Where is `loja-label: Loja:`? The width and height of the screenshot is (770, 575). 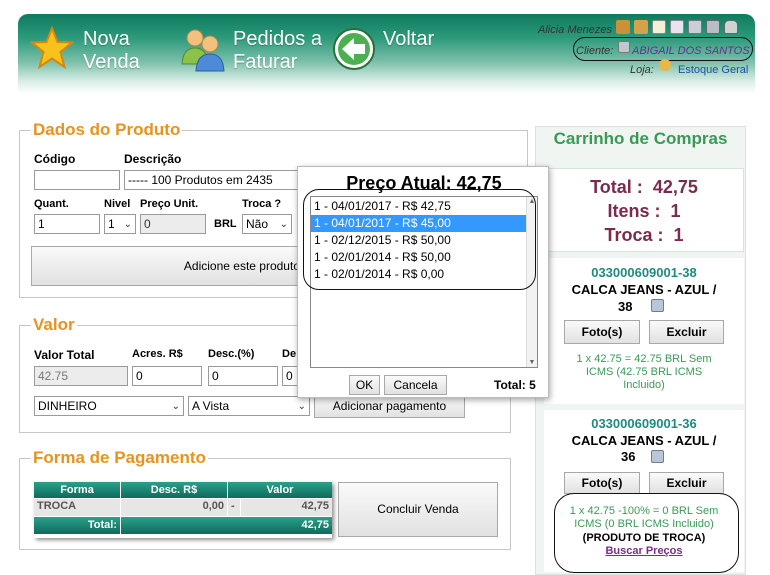 loja-label: Loja: is located at coordinates (642, 70).